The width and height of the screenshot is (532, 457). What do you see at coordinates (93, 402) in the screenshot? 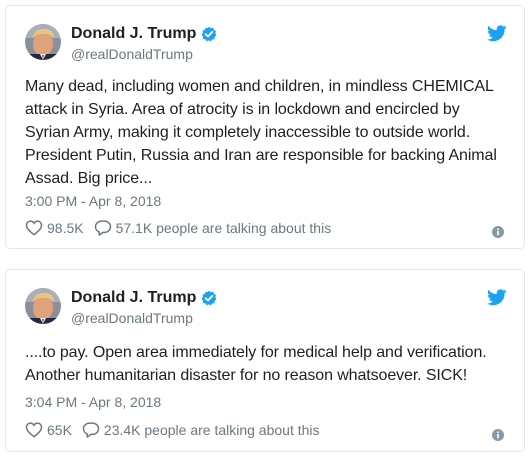
I see `tweet-timestamp: 3:04 PM - Apr 8, 2018` at bounding box center [93, 402].